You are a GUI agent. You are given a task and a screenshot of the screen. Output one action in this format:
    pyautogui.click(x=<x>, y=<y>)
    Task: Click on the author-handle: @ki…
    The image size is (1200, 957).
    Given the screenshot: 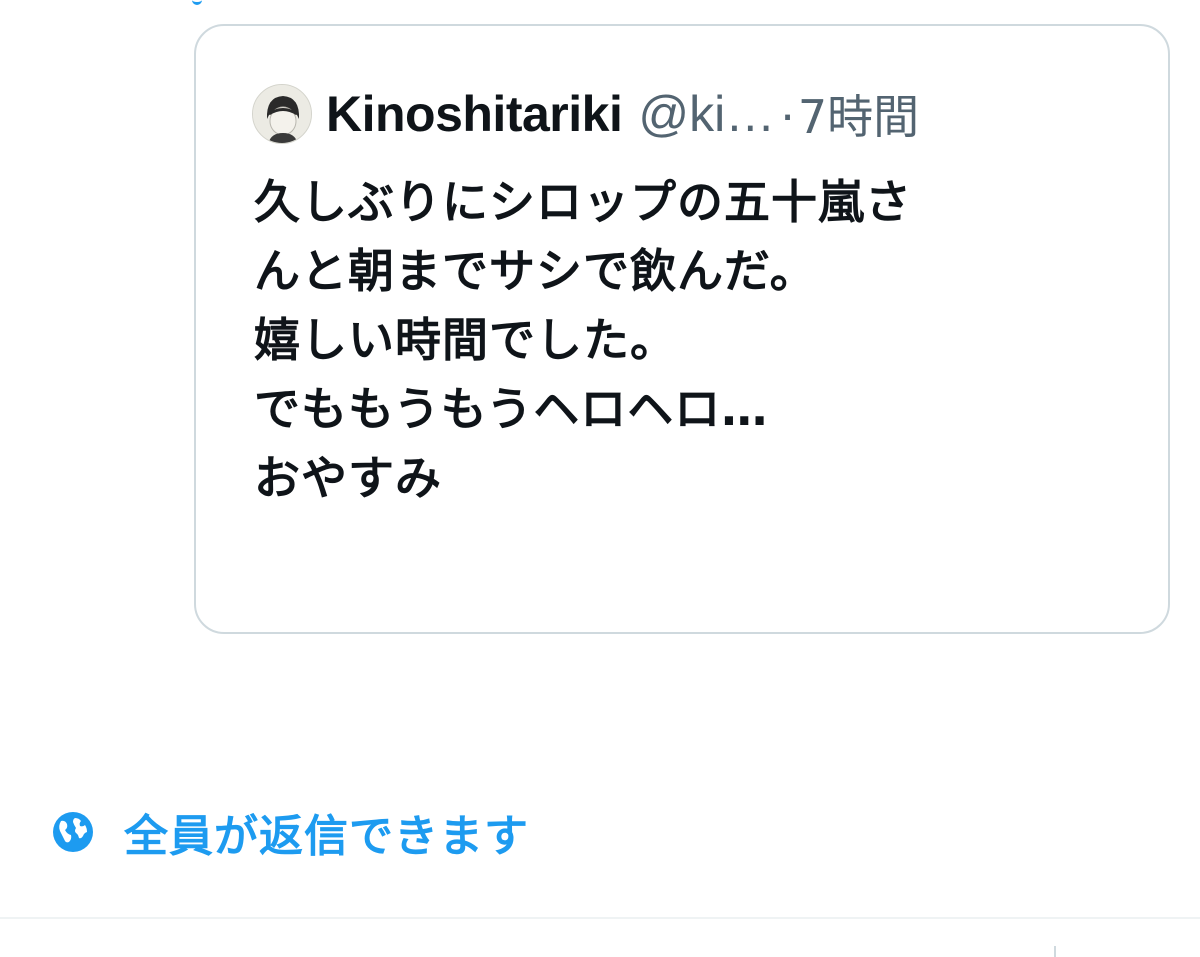 What is the action you would take?
    pyautogui.click(x=706, y=114)
    